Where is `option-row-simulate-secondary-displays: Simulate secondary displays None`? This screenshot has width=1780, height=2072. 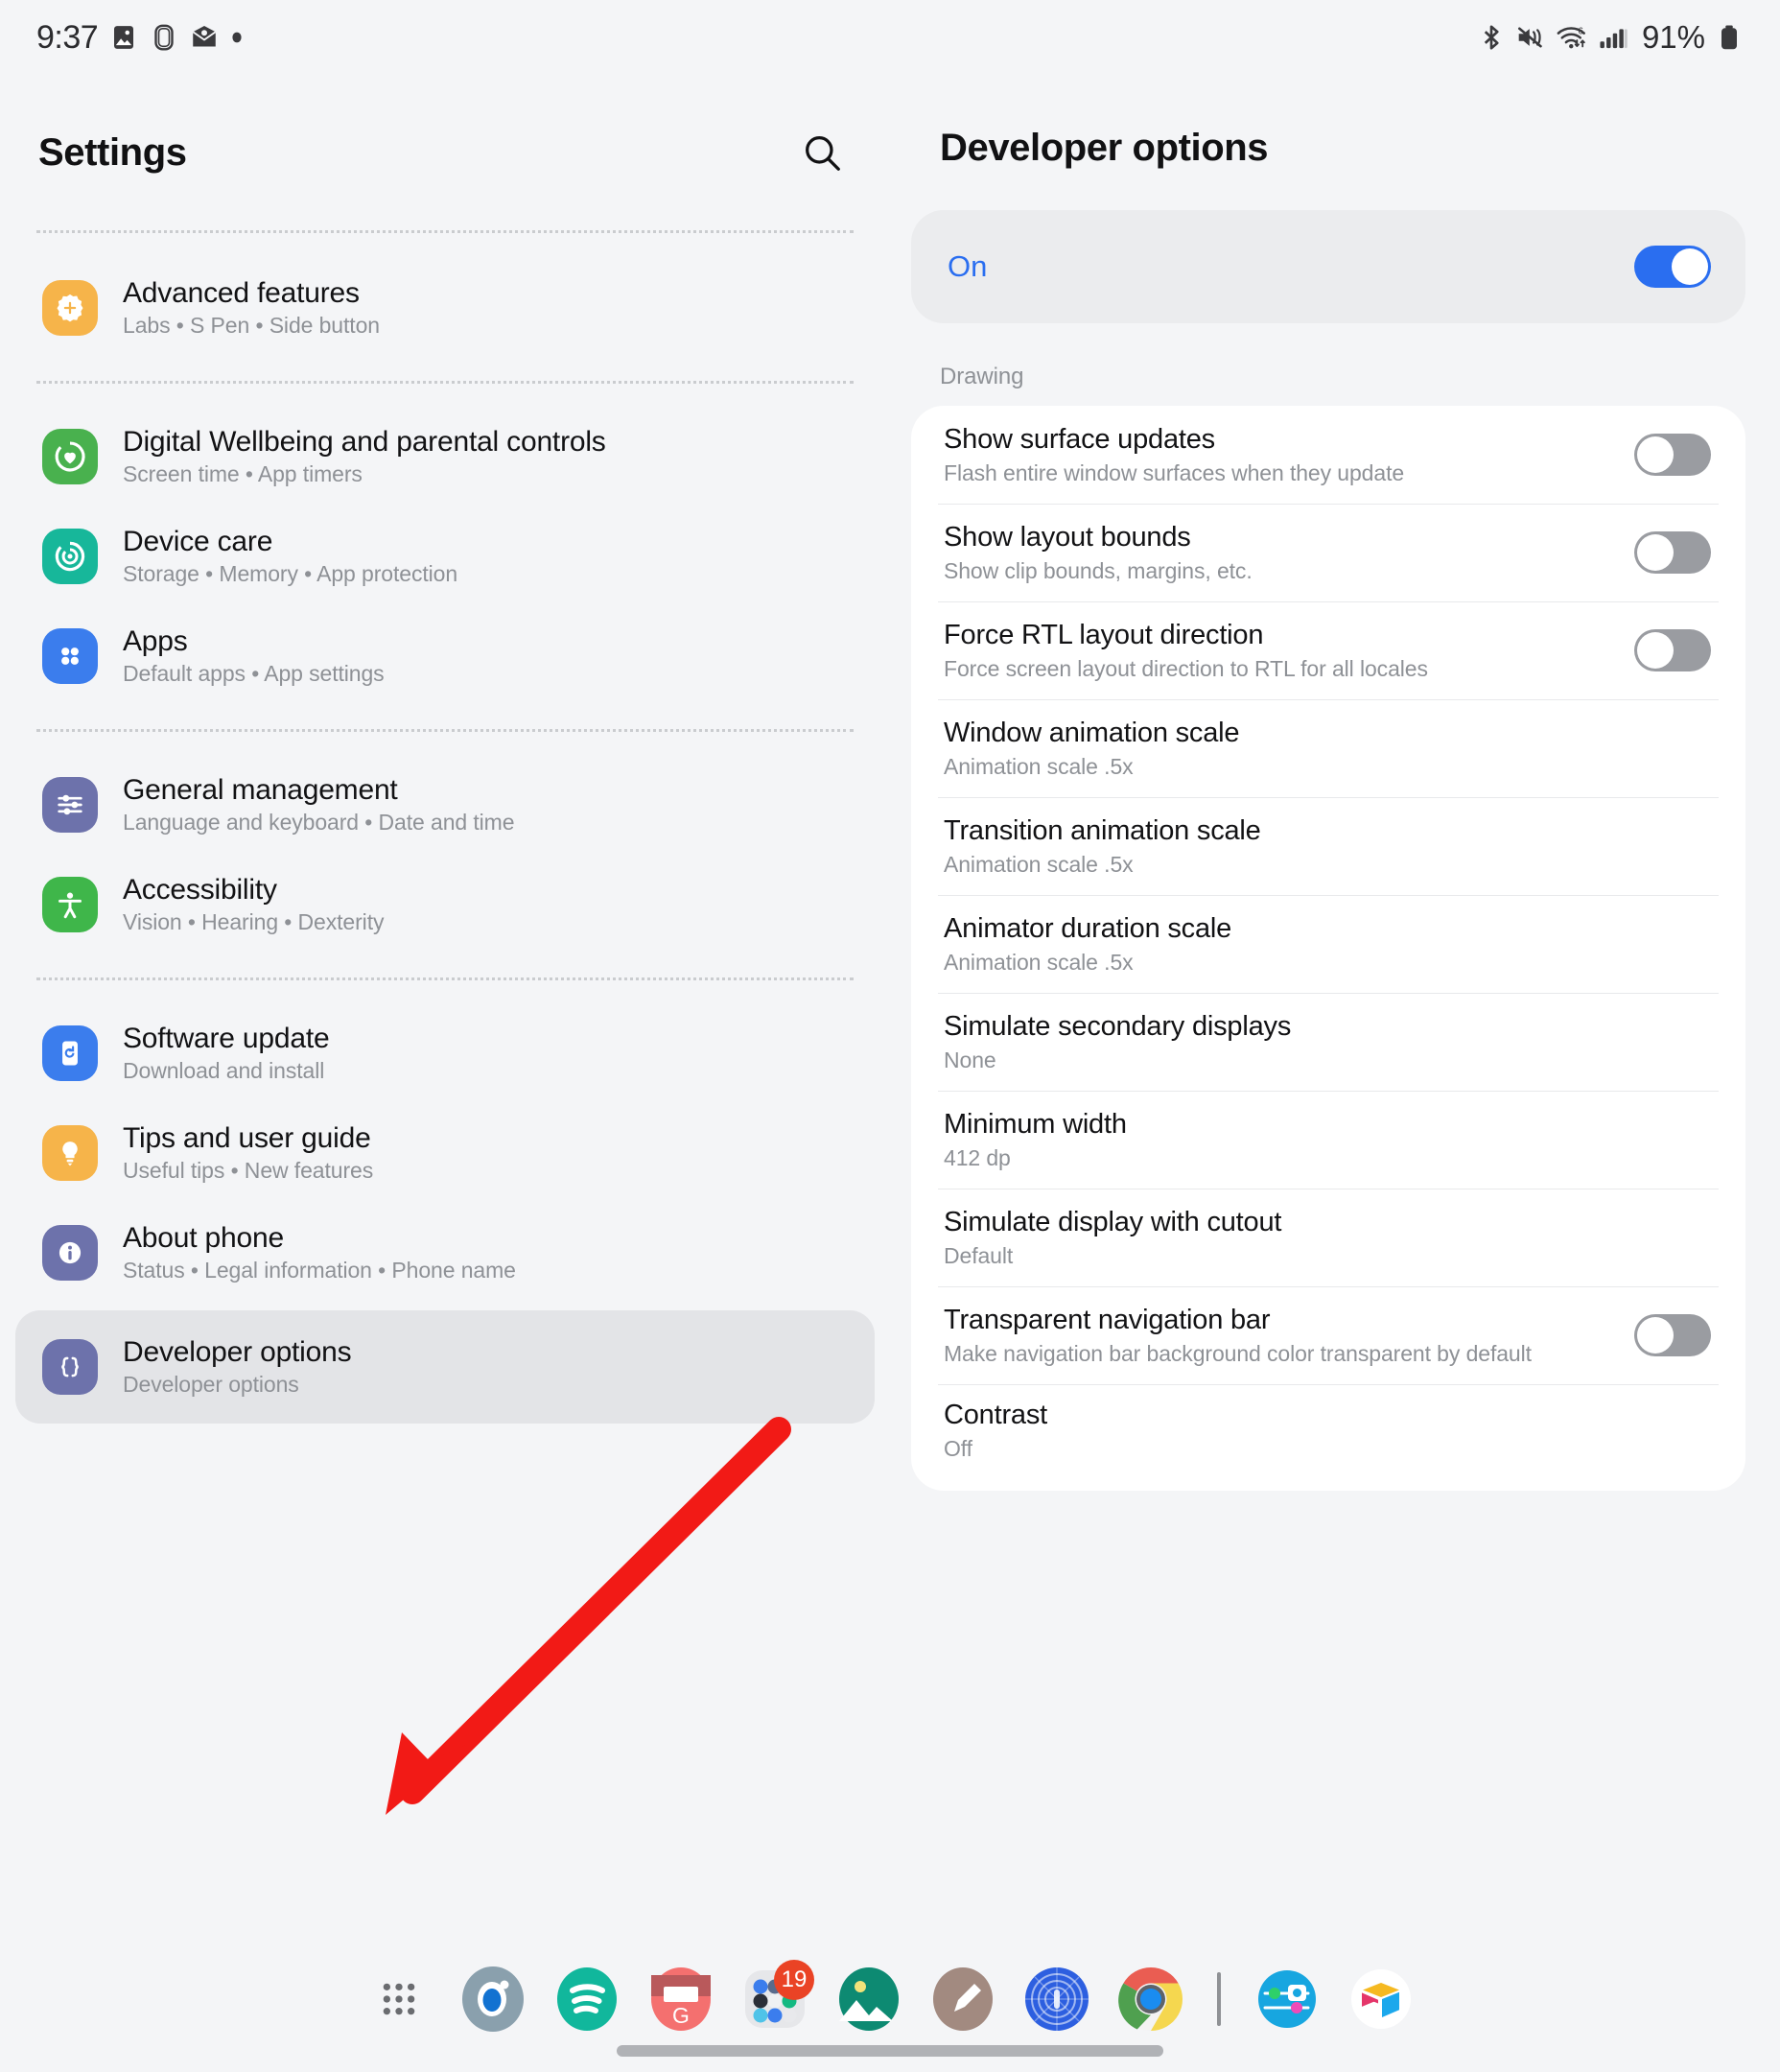 option-row-simulate-secondary-displays: Simulate secondary displays None is located at coordinates (1328, 1042).